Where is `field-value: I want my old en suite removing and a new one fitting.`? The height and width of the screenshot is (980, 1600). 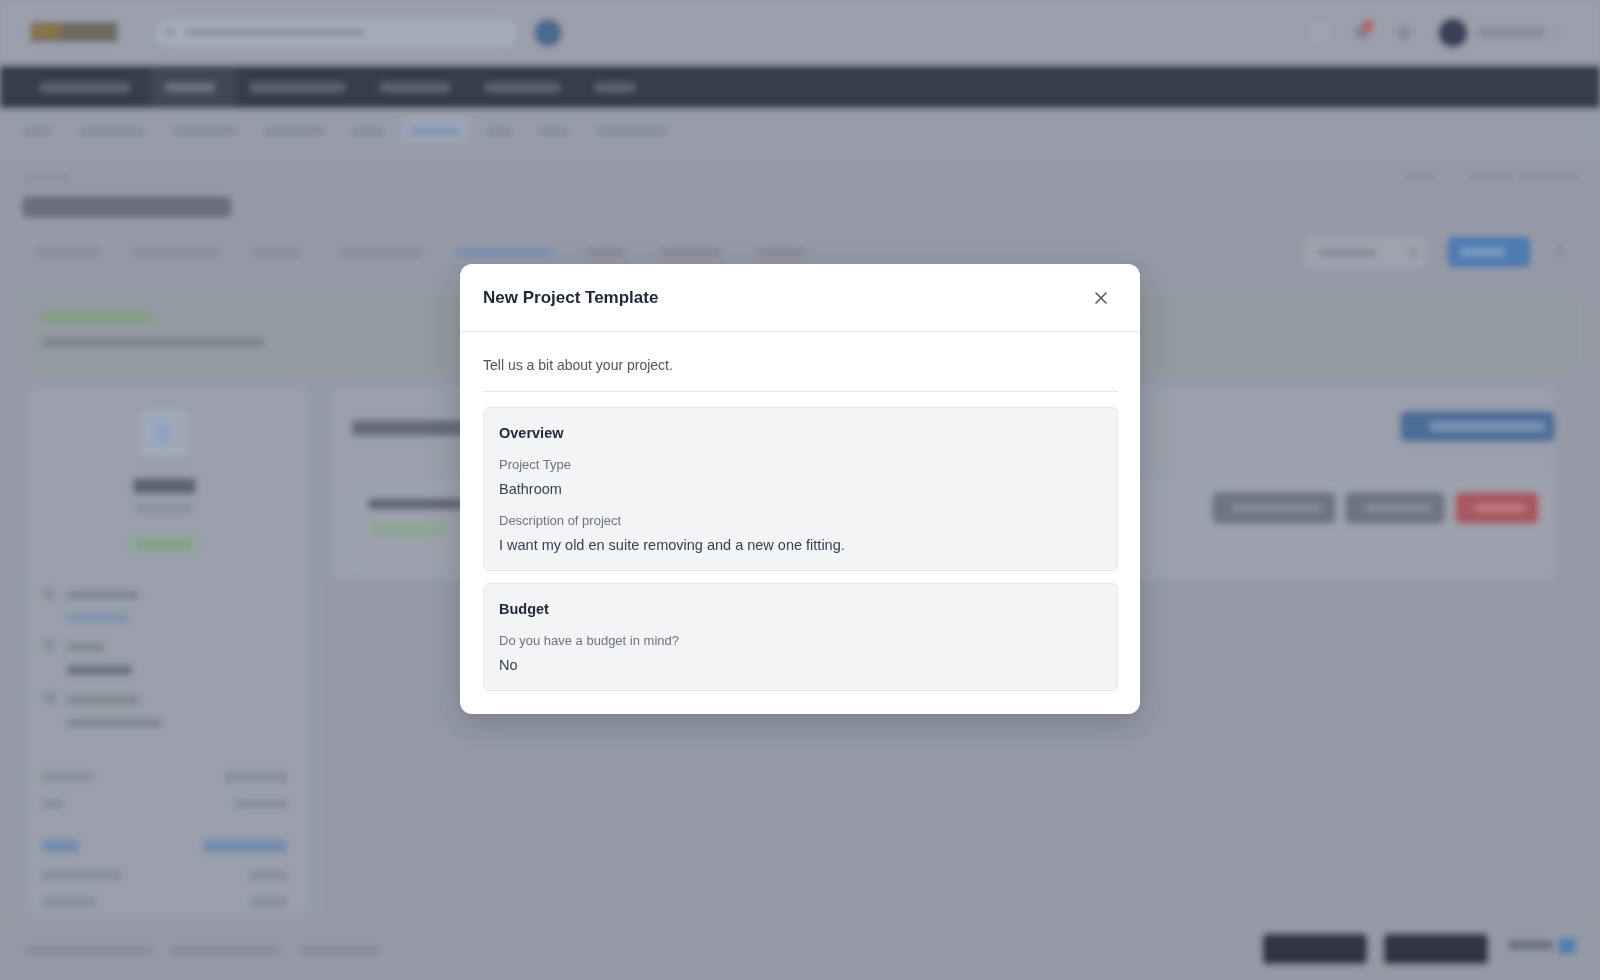 field-value: I want my old en suite removing and a new one fitting. is located at coordinates (672, 545).